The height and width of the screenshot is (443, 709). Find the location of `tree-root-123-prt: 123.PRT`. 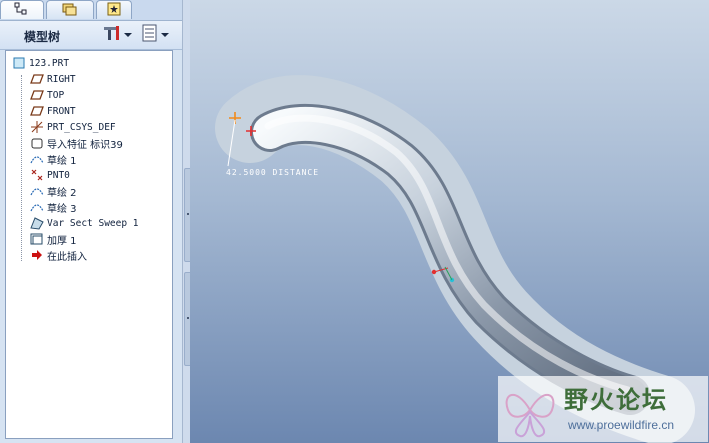

tree-root-123-prt: 123.PRT is located at coordinates (40, 63).